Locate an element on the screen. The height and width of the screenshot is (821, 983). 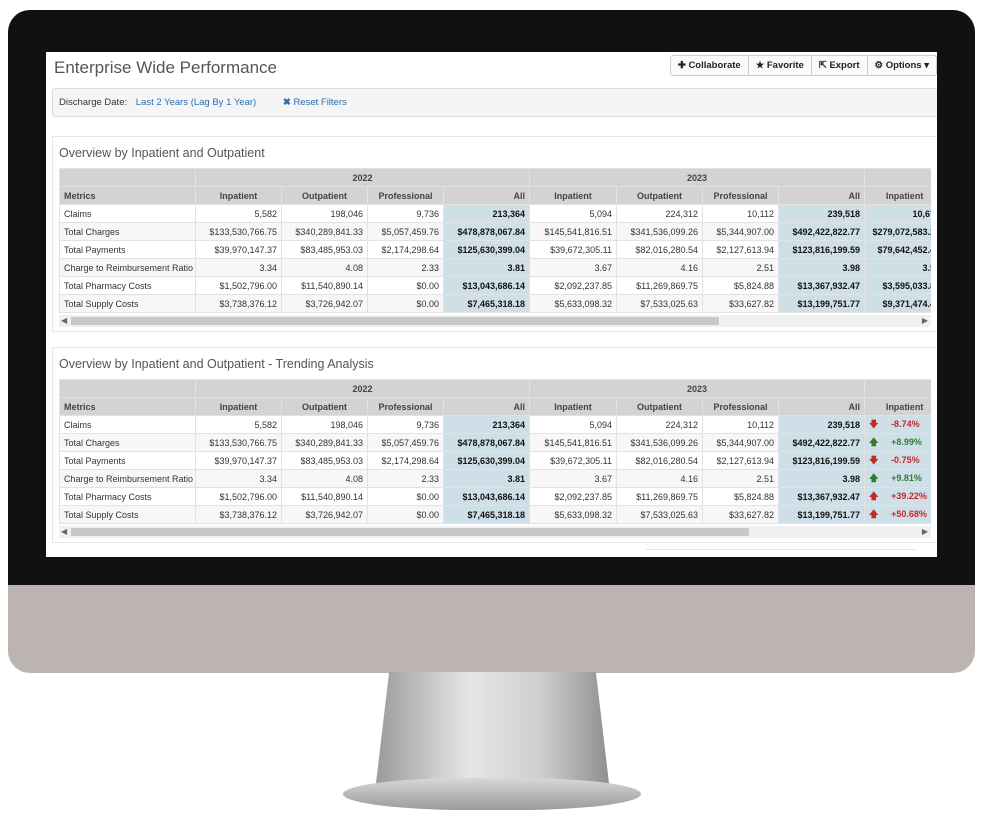
cell-value: 239,518 is located at coordinates (822, 424).